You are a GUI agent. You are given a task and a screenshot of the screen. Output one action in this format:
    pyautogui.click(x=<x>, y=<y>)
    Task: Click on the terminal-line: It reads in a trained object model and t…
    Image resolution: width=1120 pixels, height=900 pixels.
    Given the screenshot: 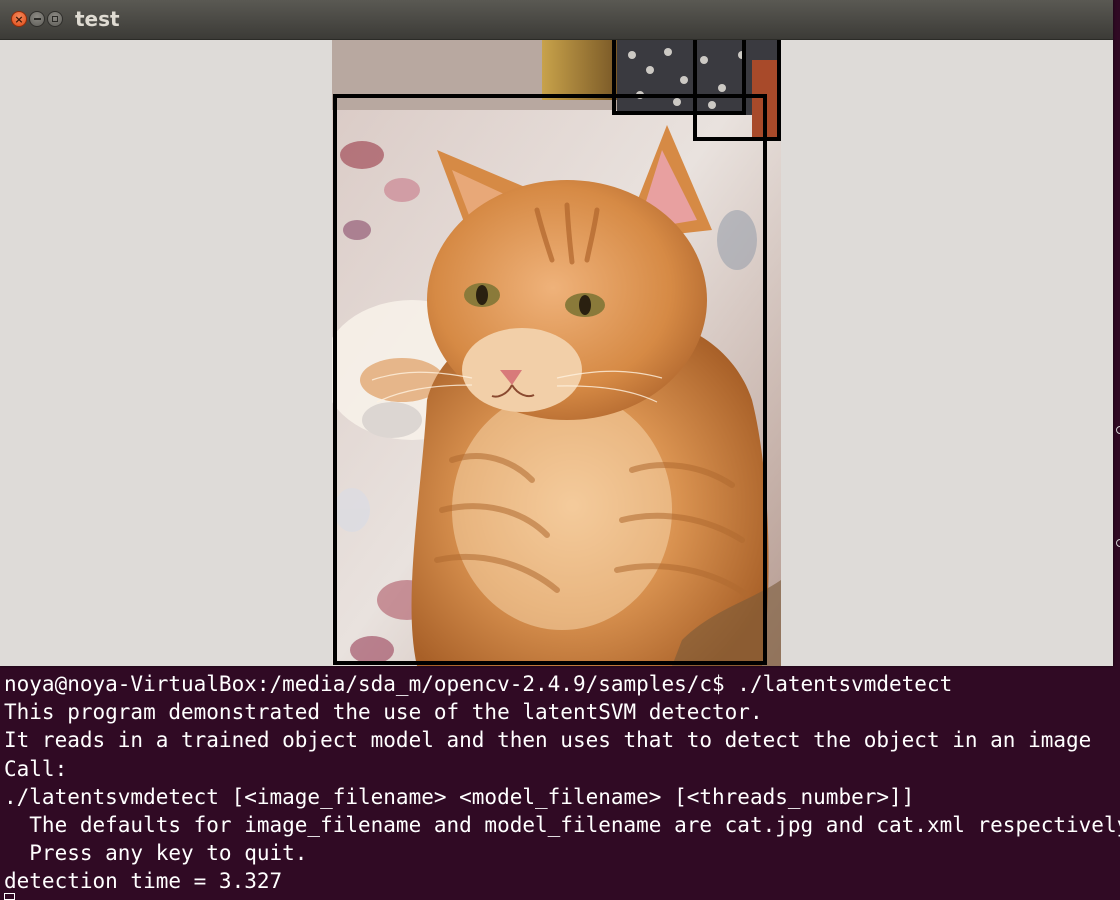 What is the action you would take?
    pyautogui.click(x=548, y=740)
    